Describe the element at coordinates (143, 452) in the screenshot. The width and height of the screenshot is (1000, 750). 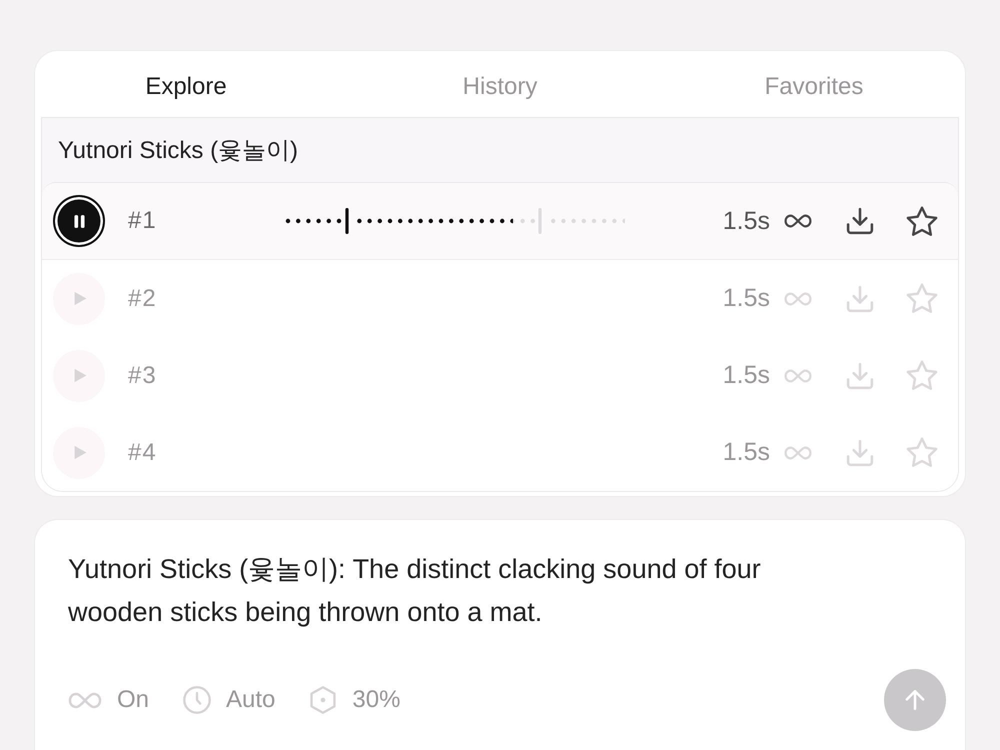
I see `variation-label: #4` at that location.